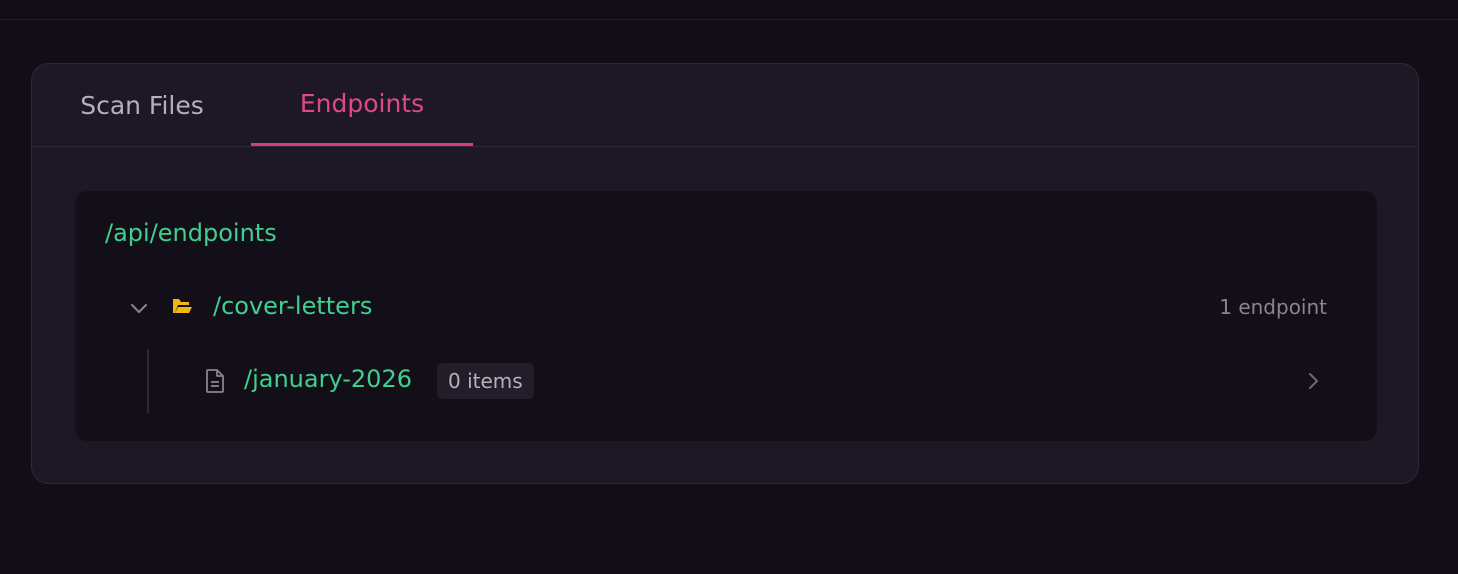 Image resolution: width=1458 pixels, height=574 pixels. What do you see at coordinates (726, 308) in the screenshot?
I see `folder-row-cover-letters: /cover-letters 1 endpoint` at bounding box center [726, 308].